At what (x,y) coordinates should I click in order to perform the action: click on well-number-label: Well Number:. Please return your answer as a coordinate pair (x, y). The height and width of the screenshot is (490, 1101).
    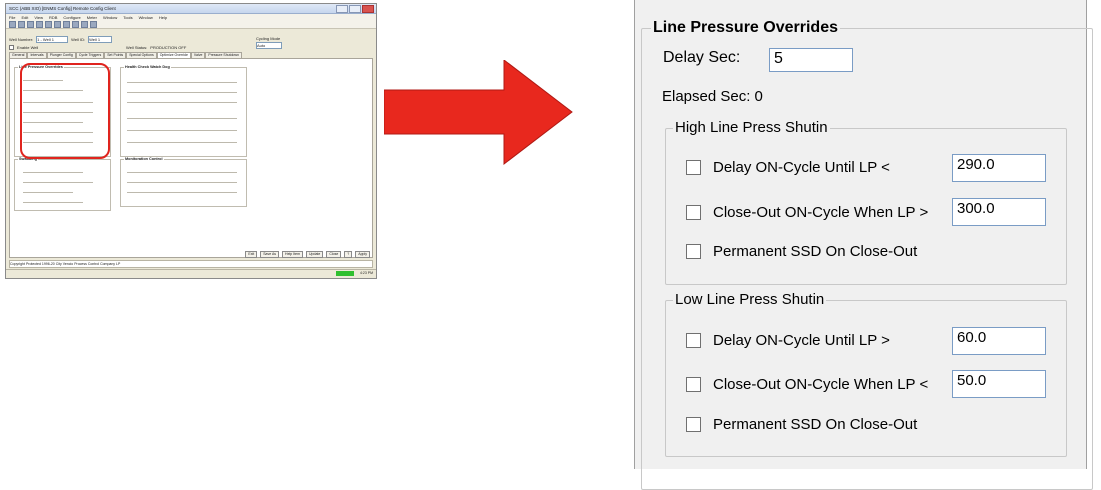
    Looking at the image, I should click on (21, 39).